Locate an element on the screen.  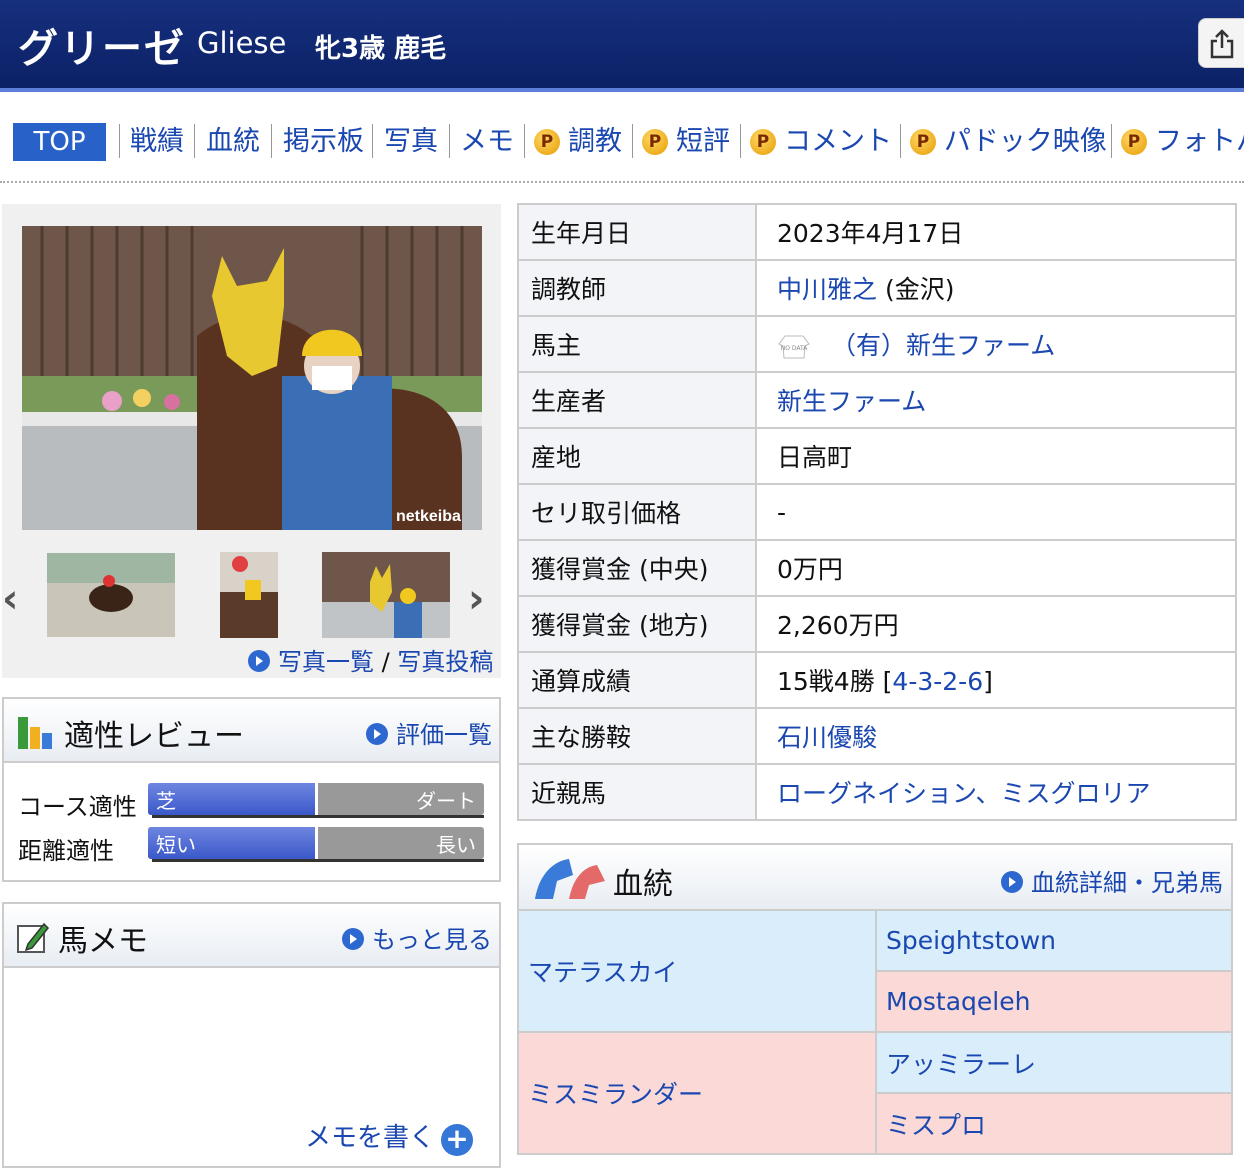
nav-divider is located at coordinates (622, 182).